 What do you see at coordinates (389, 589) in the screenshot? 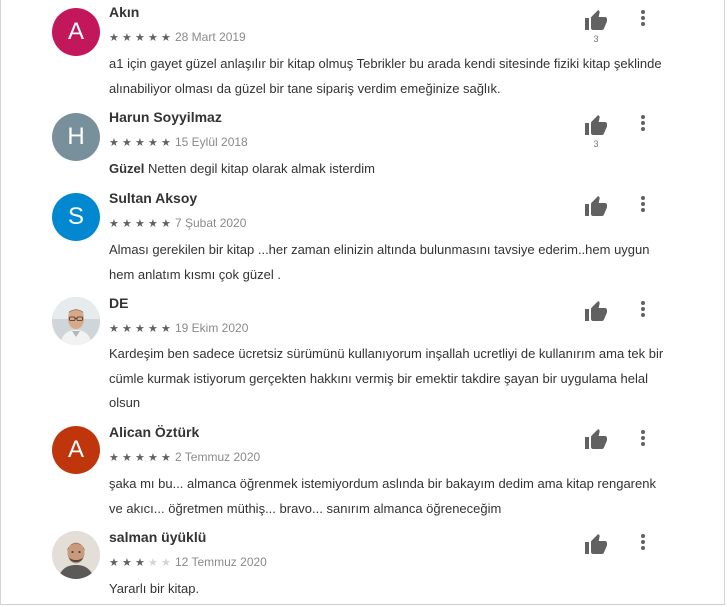
I see `review-text-block: Yararlı bir kitap.` at bounding box center [389, 589].